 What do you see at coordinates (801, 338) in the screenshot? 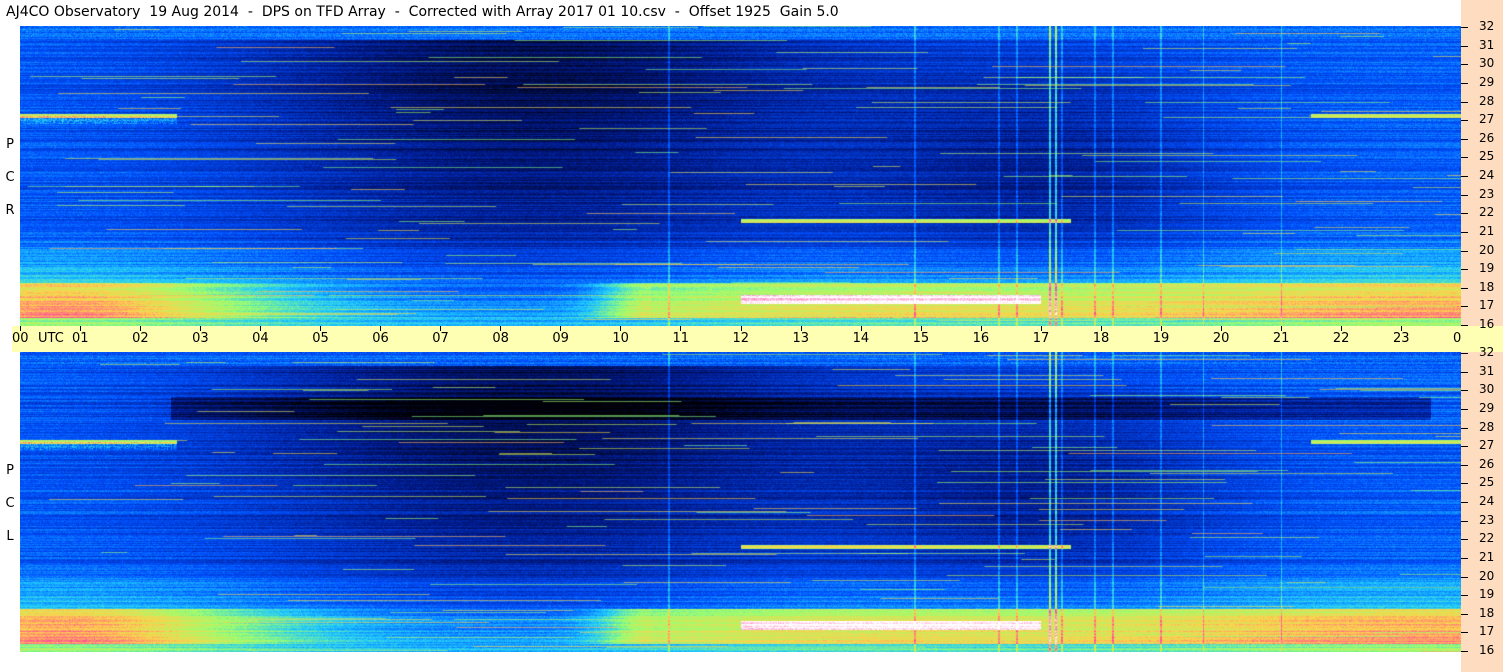
I see `time-tick-label: 13` at bounding box center [801, 338].